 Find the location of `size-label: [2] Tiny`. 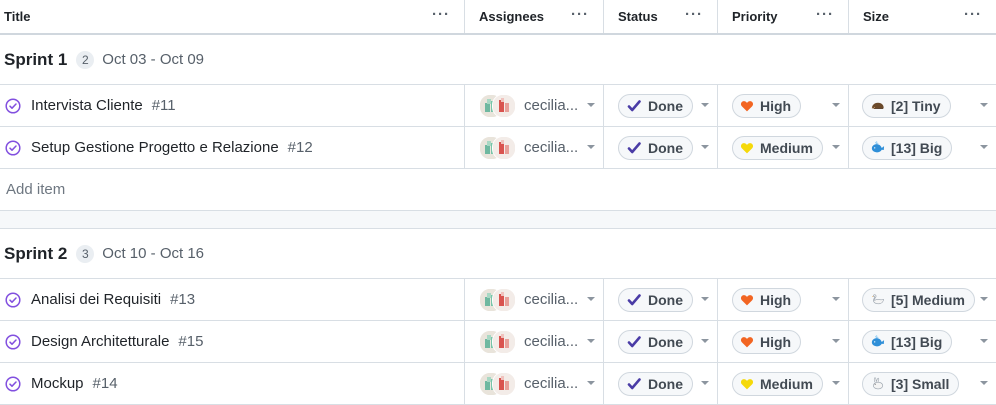

size-label: [2] Tiny is located at coordinates (916, 105).